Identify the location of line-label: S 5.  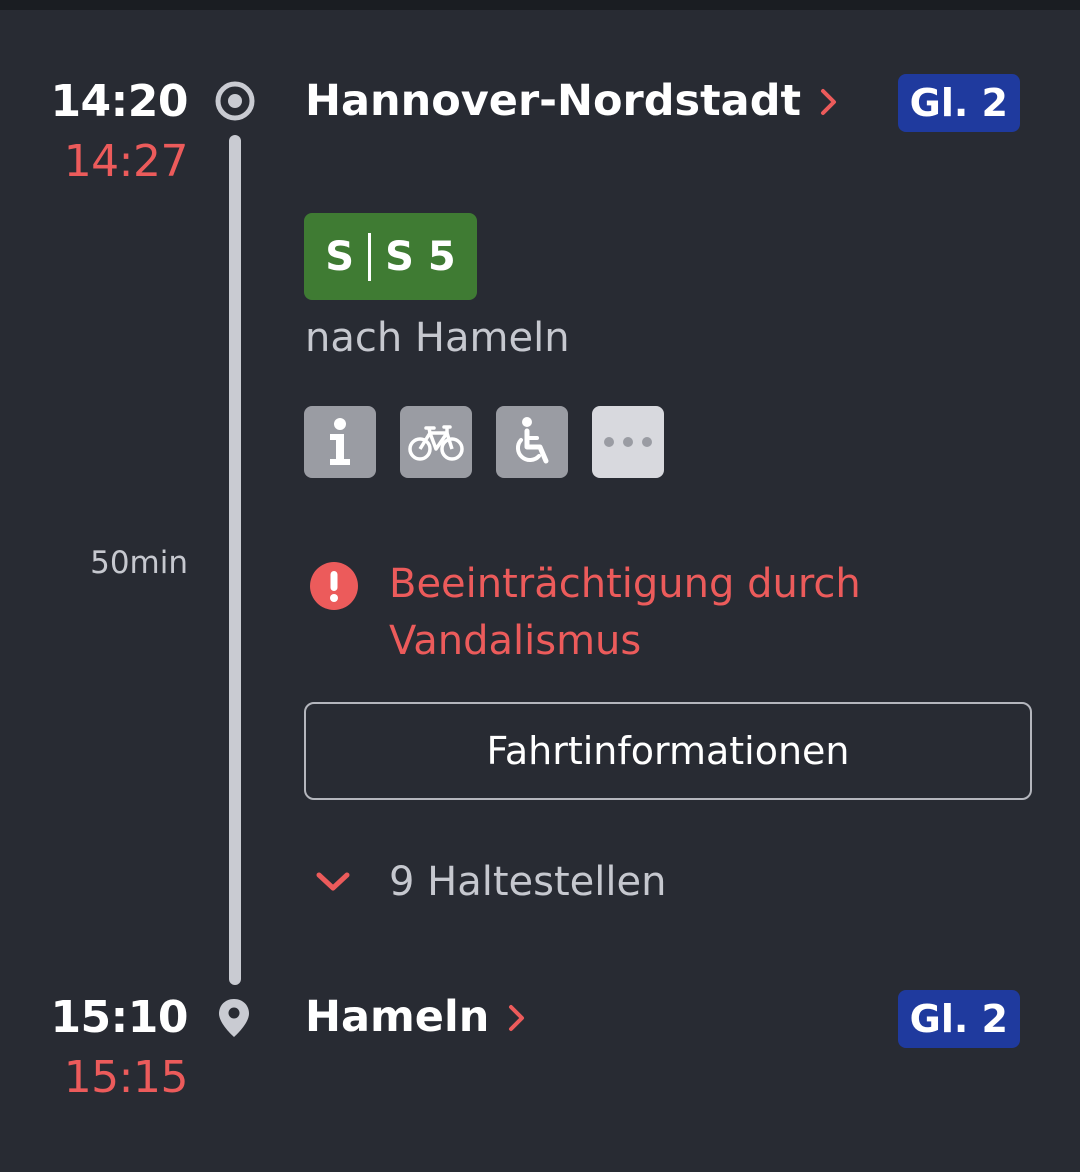
(420, 256).